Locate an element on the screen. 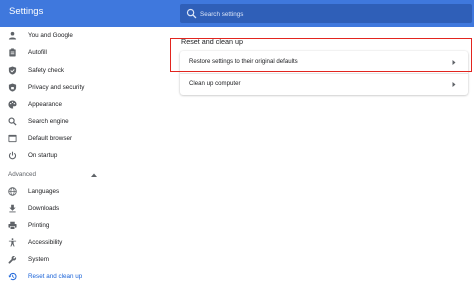  settings-header: Settings is located at coordinates (237, 13).